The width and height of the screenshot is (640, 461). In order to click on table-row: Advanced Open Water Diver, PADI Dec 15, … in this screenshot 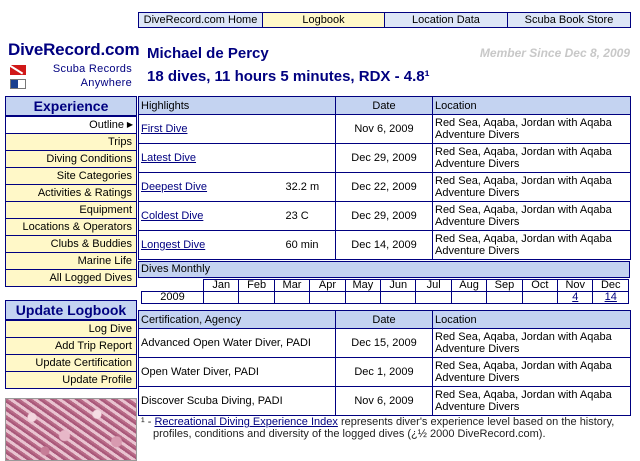, I will do `click(384, 343)`.